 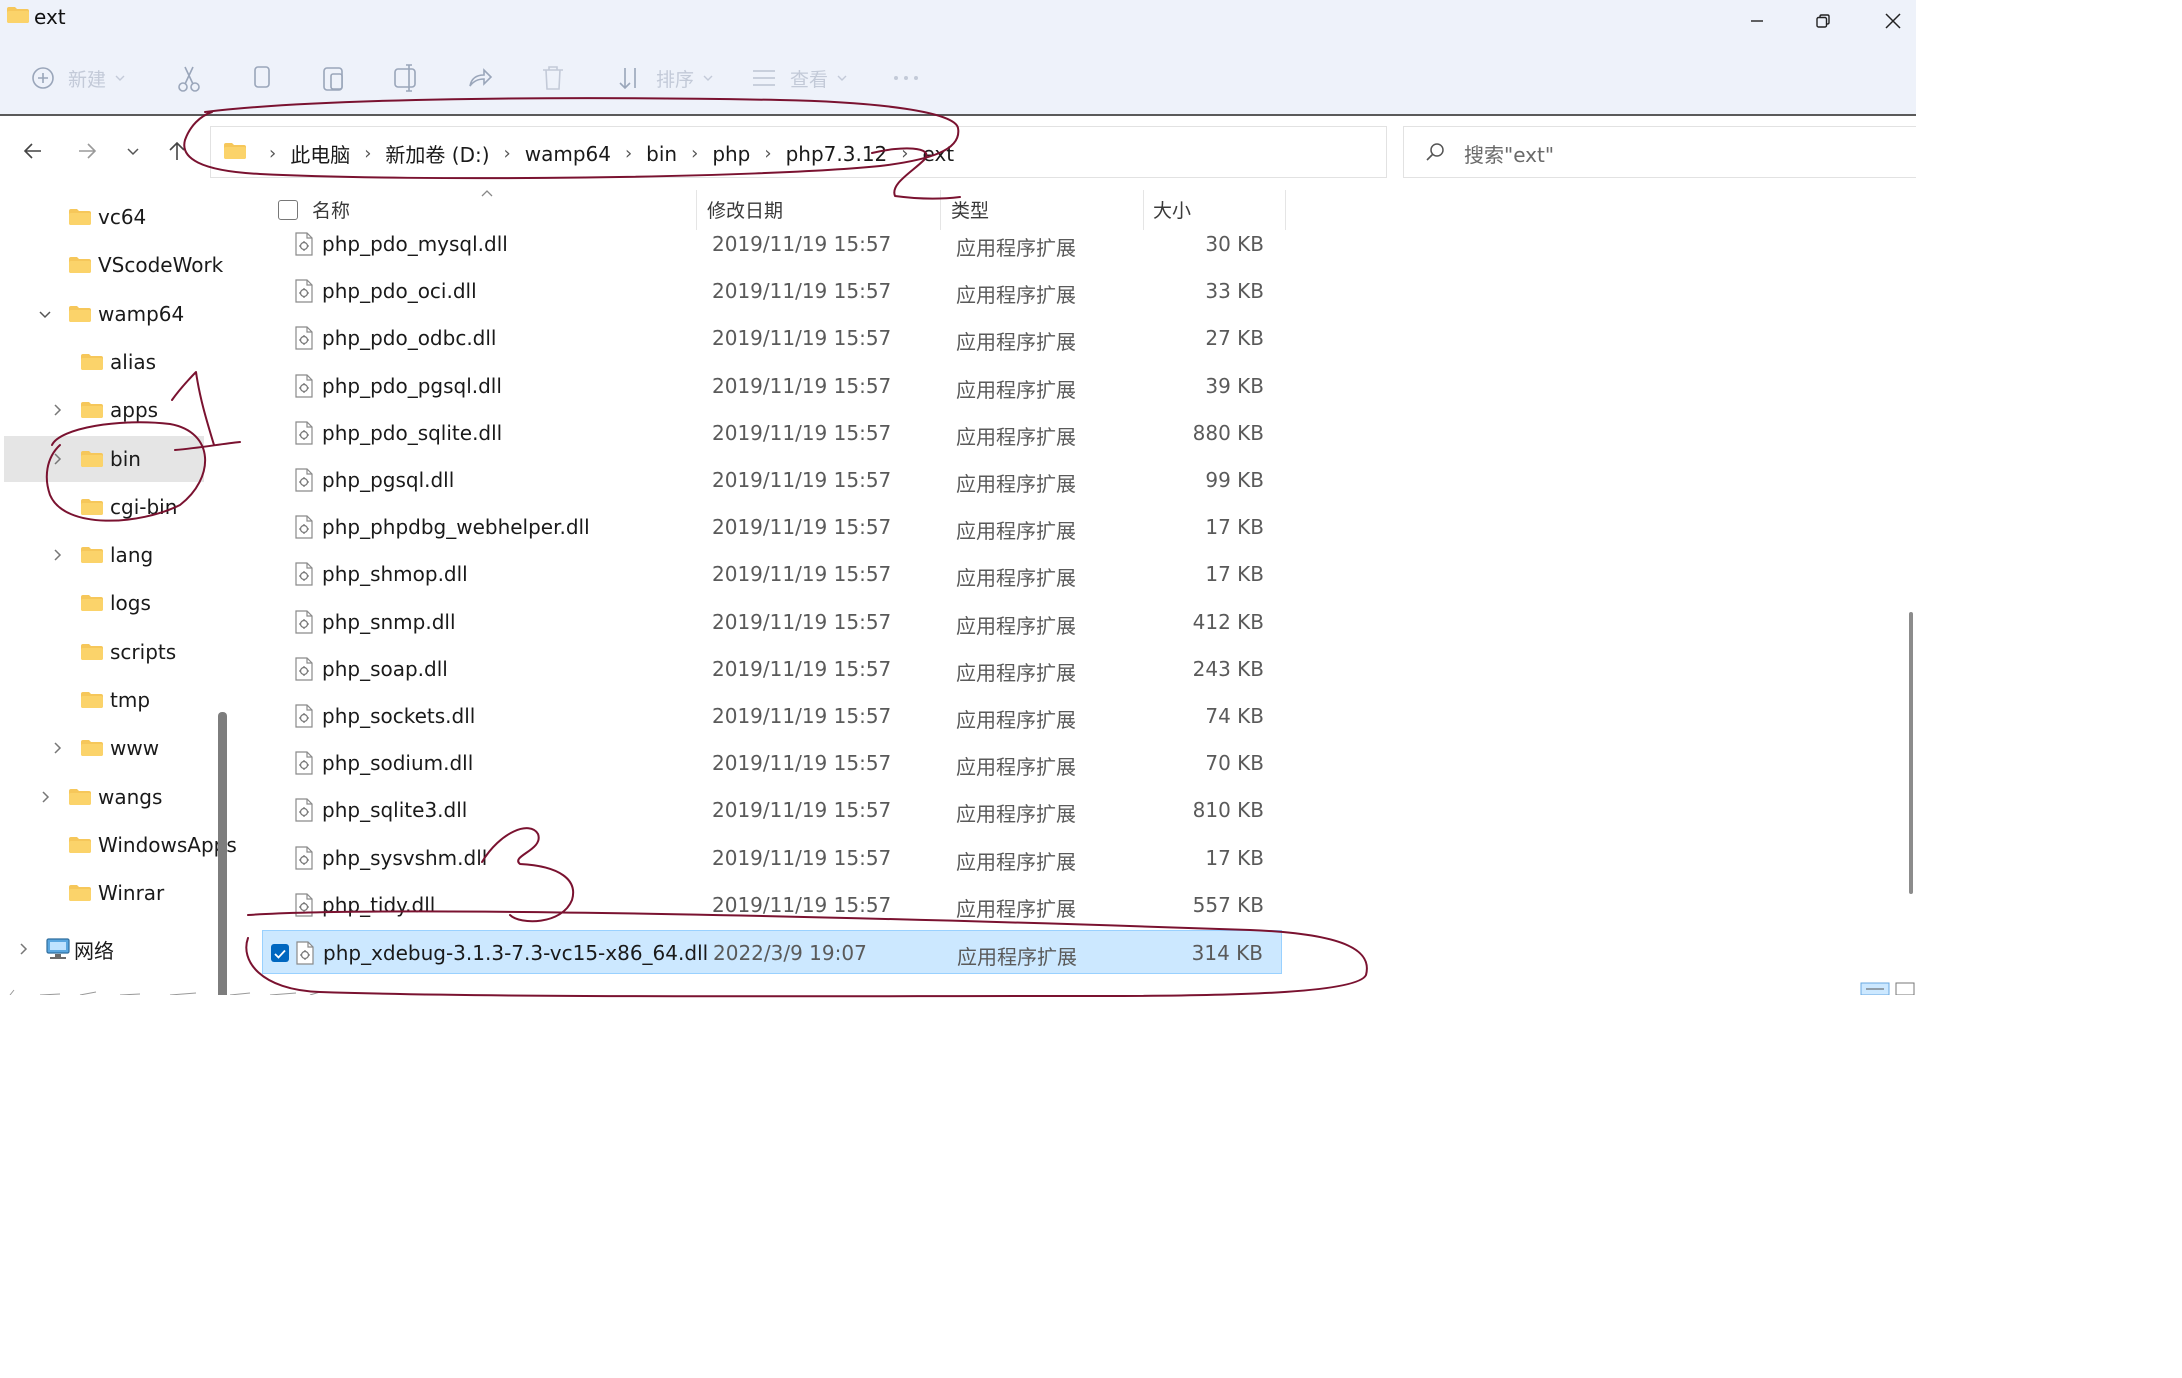 I want to click on breadcrumb-item: 此电脑, so click(x=320, y=153).